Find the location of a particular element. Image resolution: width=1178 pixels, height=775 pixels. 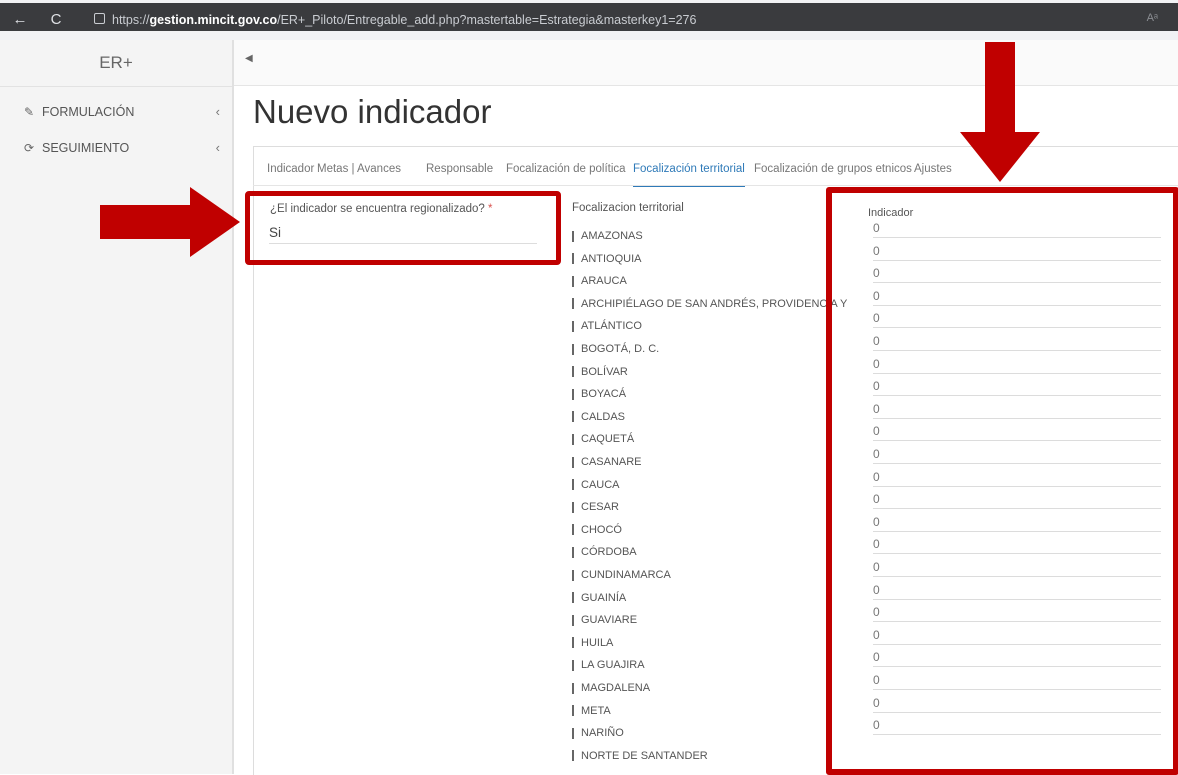

territory-item: CESAR is located at coordinates (595, 507).